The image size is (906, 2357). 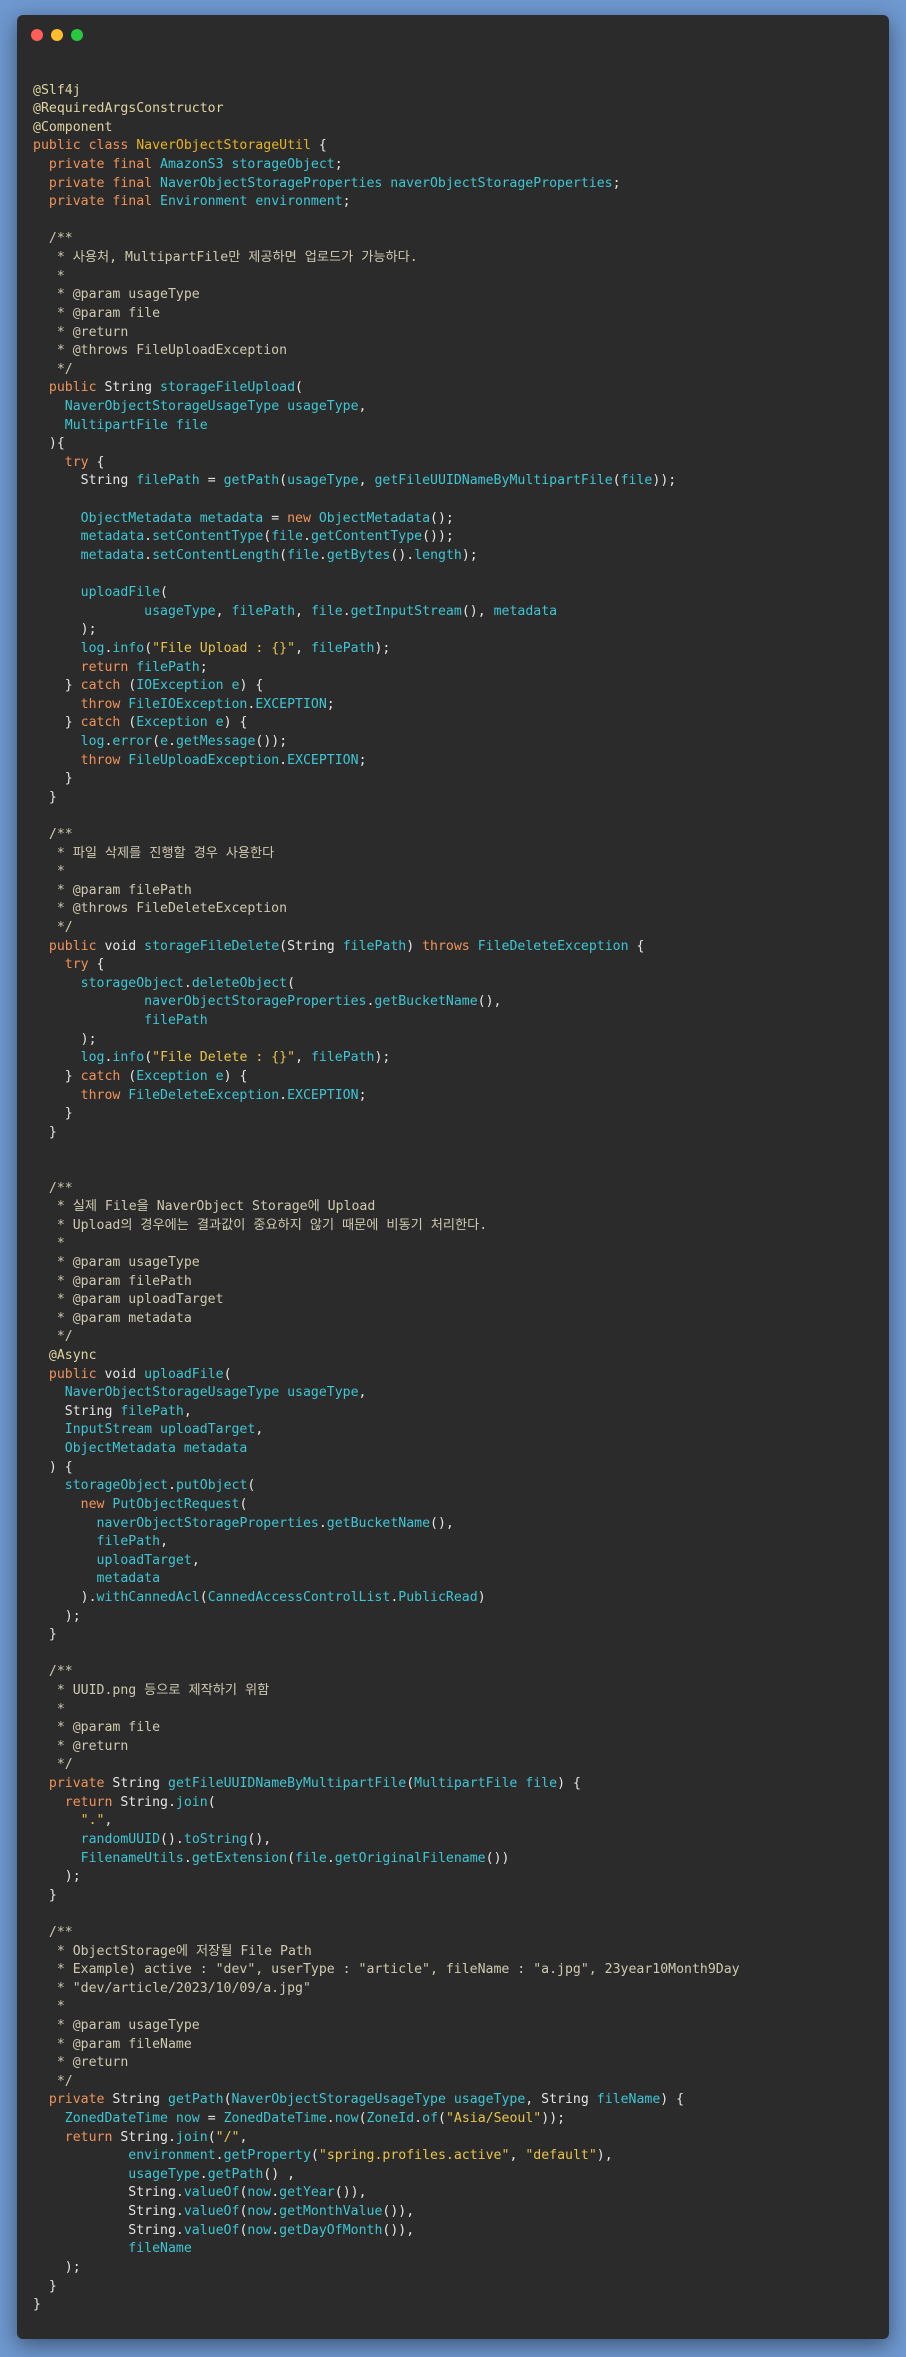 I want to click on code-line: /**, so click(x=386, y=1672).